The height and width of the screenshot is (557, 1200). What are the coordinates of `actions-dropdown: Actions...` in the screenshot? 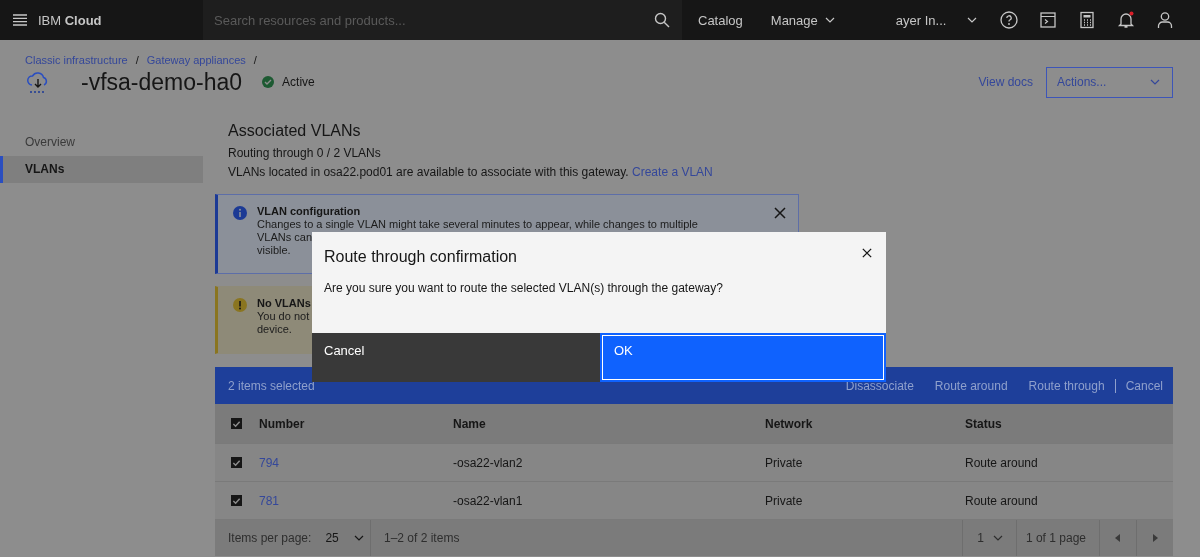 It's located at (1109, 82).